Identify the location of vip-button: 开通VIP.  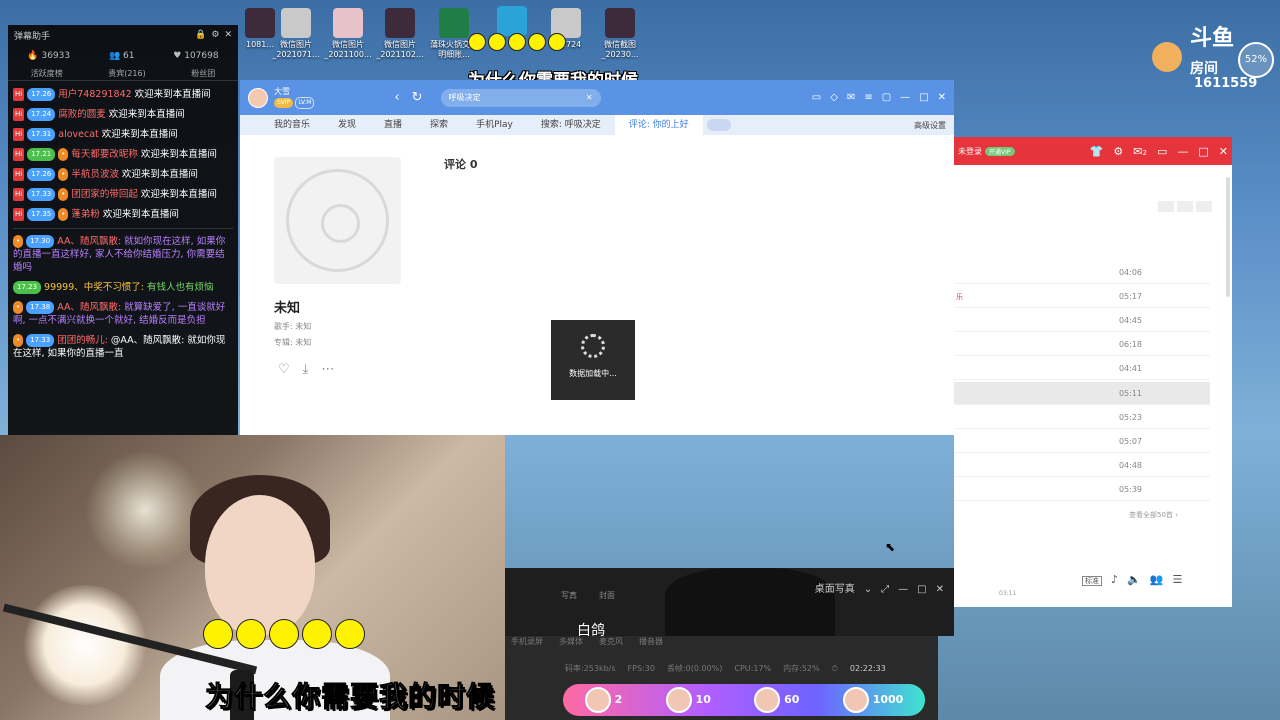
(1000, 151).